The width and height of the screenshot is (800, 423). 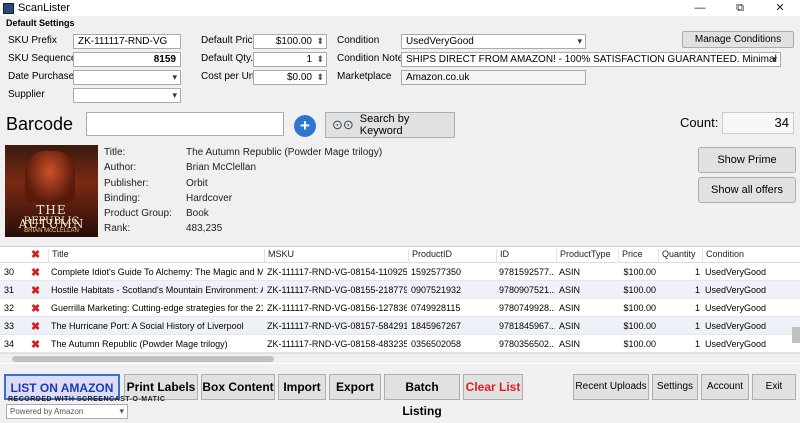 What do you see at coordinates (747, 160) in the screenshot?
I see `show-prime-button: Show Prime` at bounding box center [747, 160].